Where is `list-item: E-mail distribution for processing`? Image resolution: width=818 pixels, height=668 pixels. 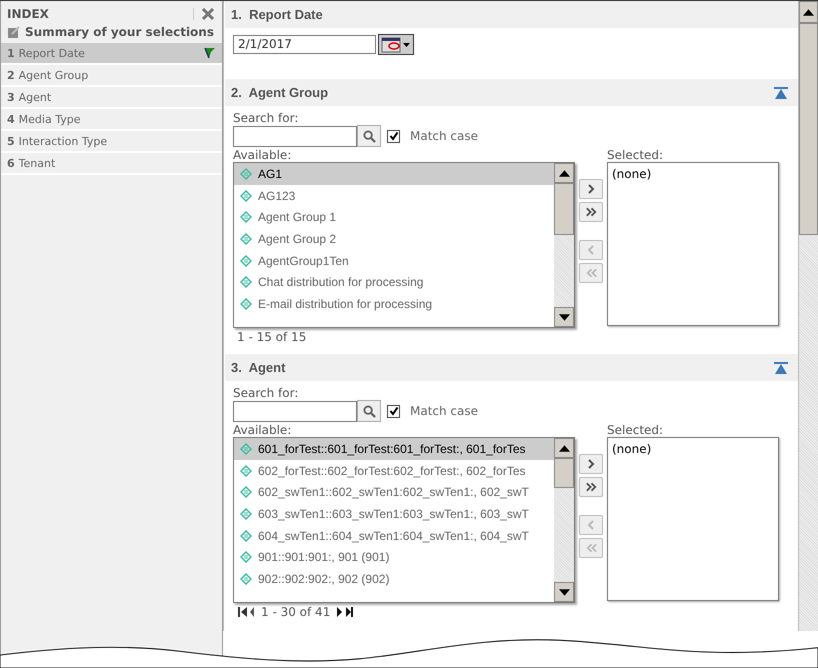 list-item: E-mail distribution for processing is located at coordinates (394, 304).